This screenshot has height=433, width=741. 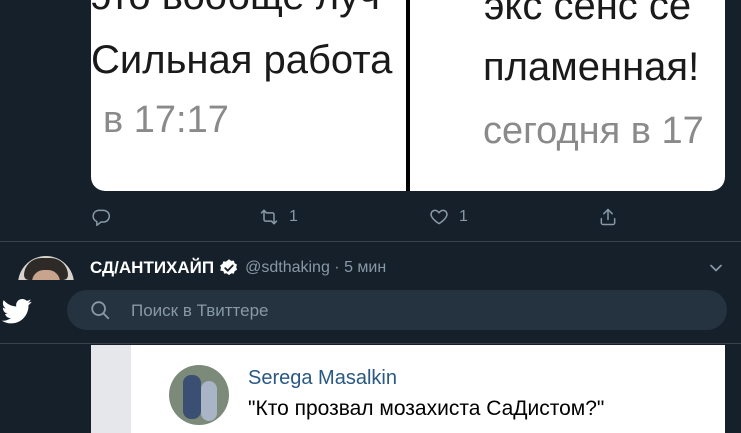 I want to click on retweet-button: 1, so click(x=278, y=217).